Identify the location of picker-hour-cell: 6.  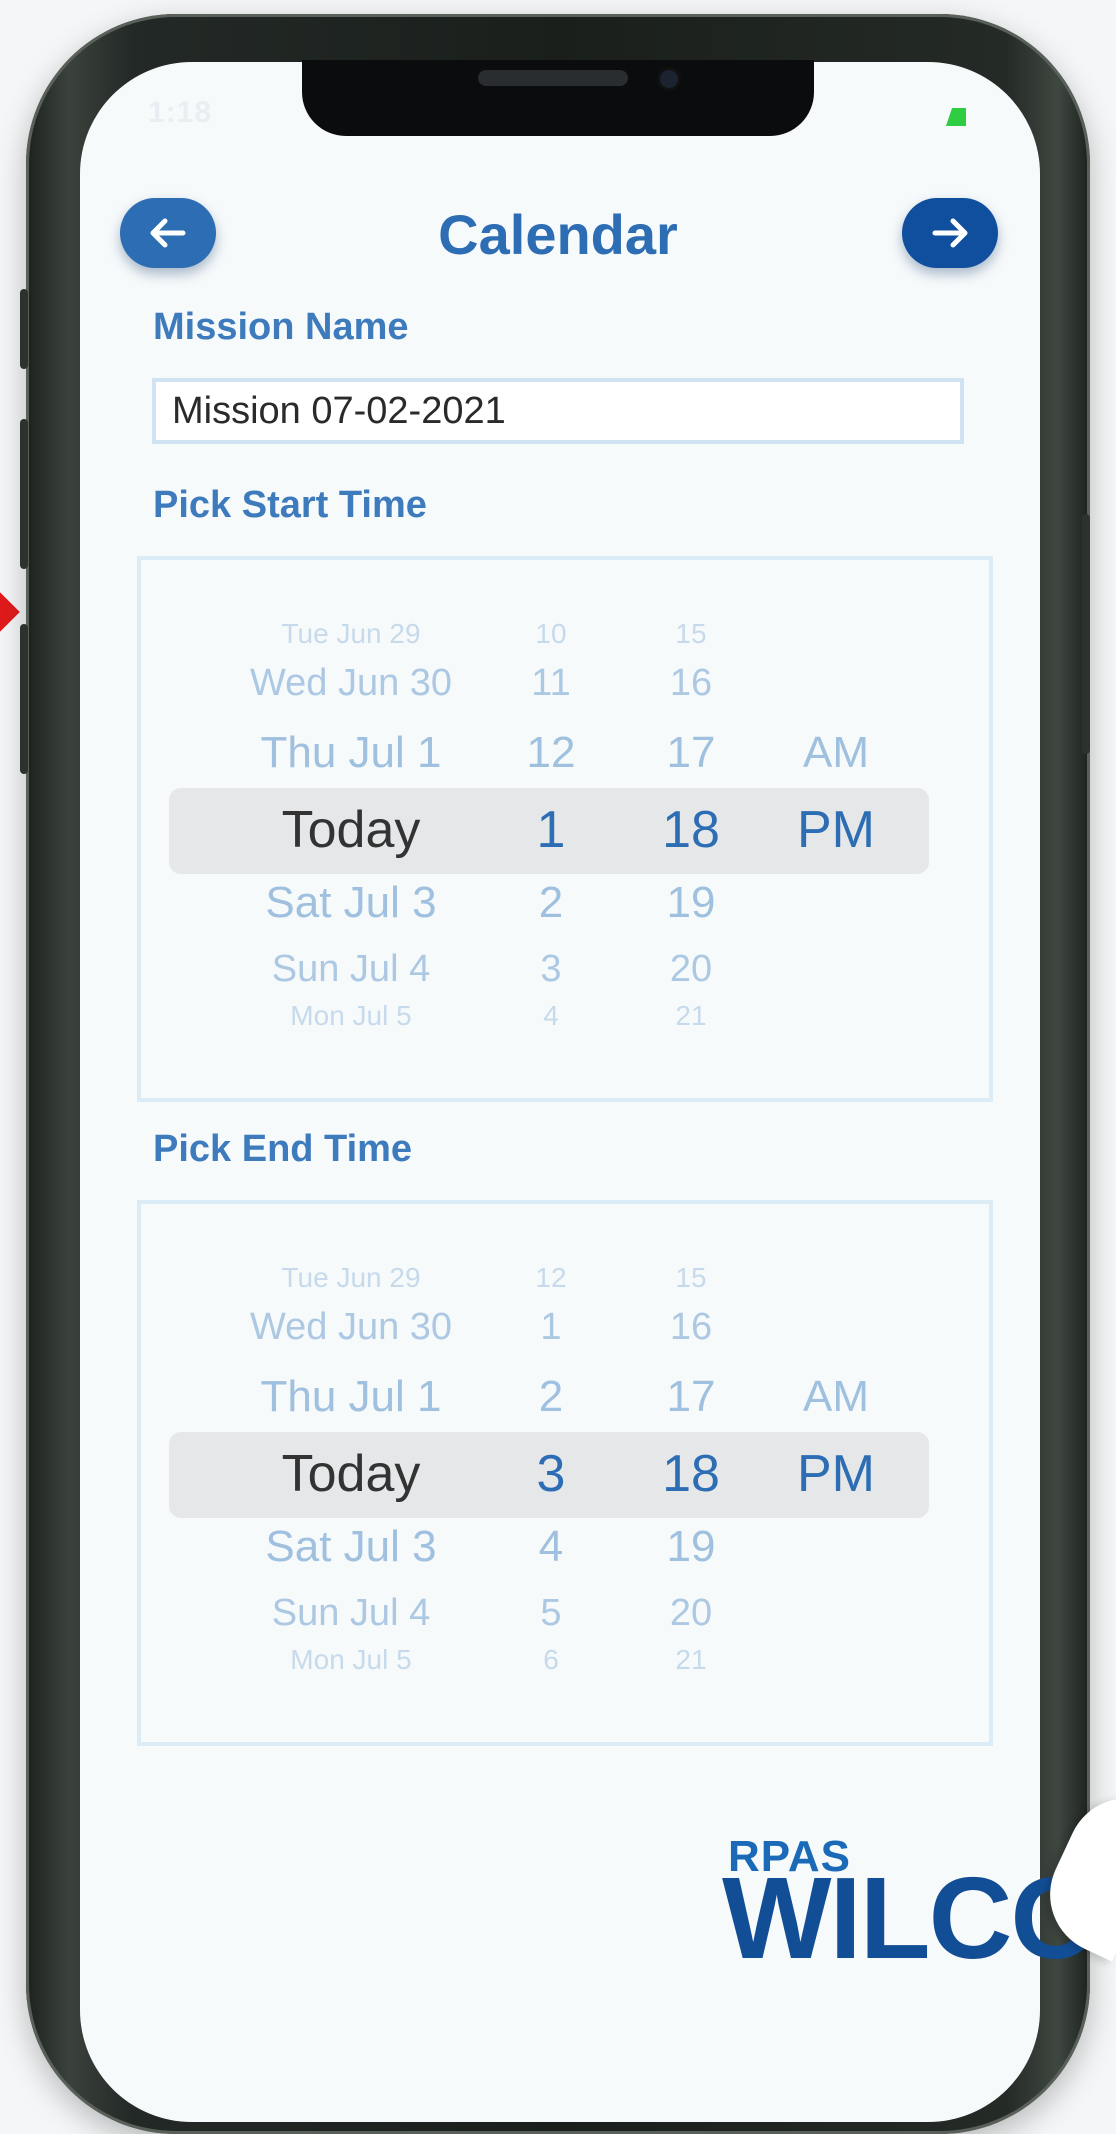
(551, 1659).